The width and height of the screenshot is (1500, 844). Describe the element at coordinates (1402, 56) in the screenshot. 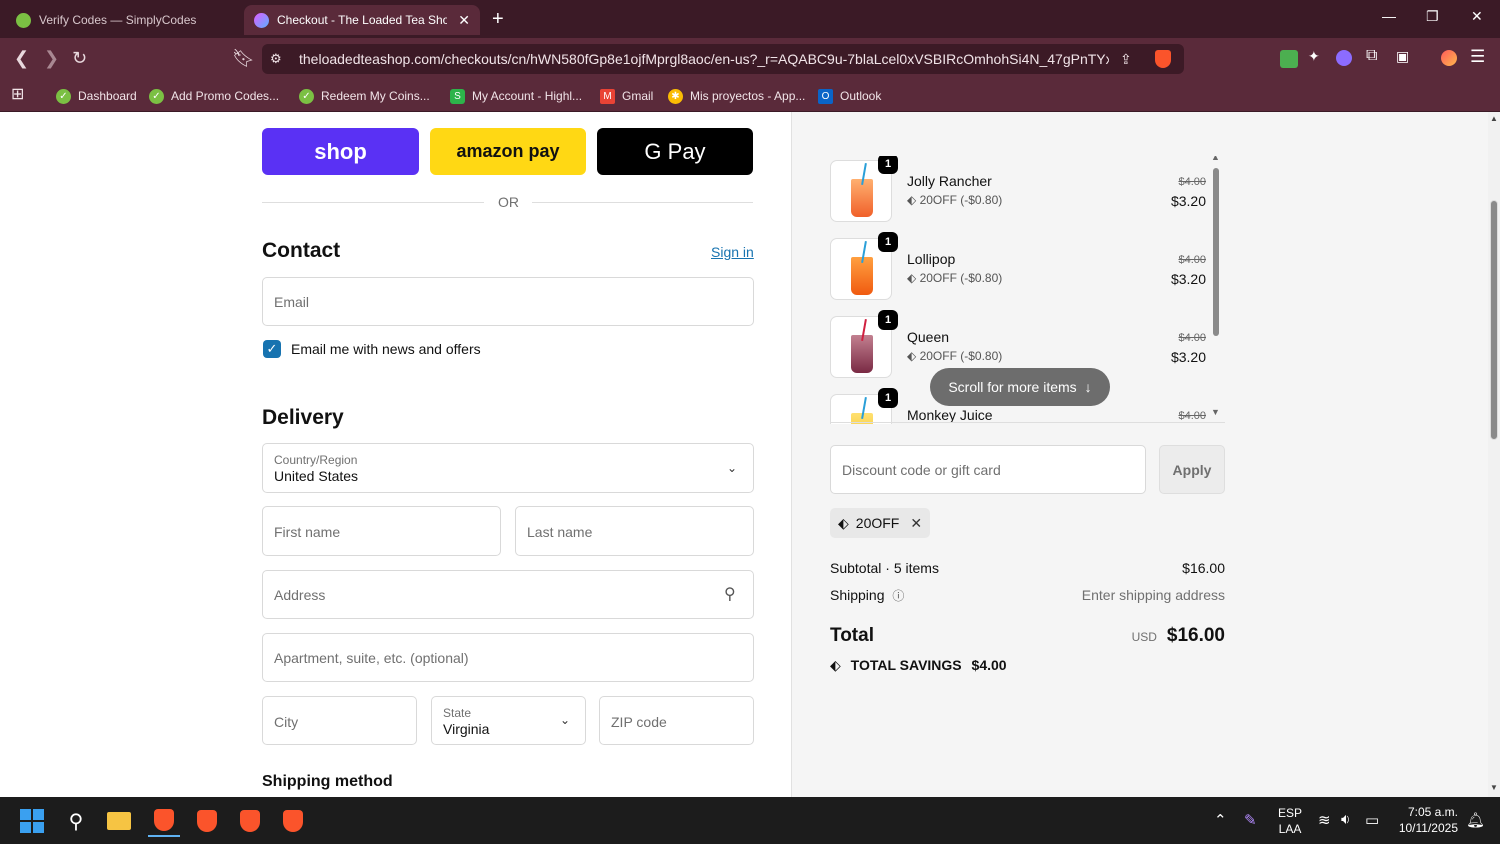

I see `wallet-icon: ▣` at that location.